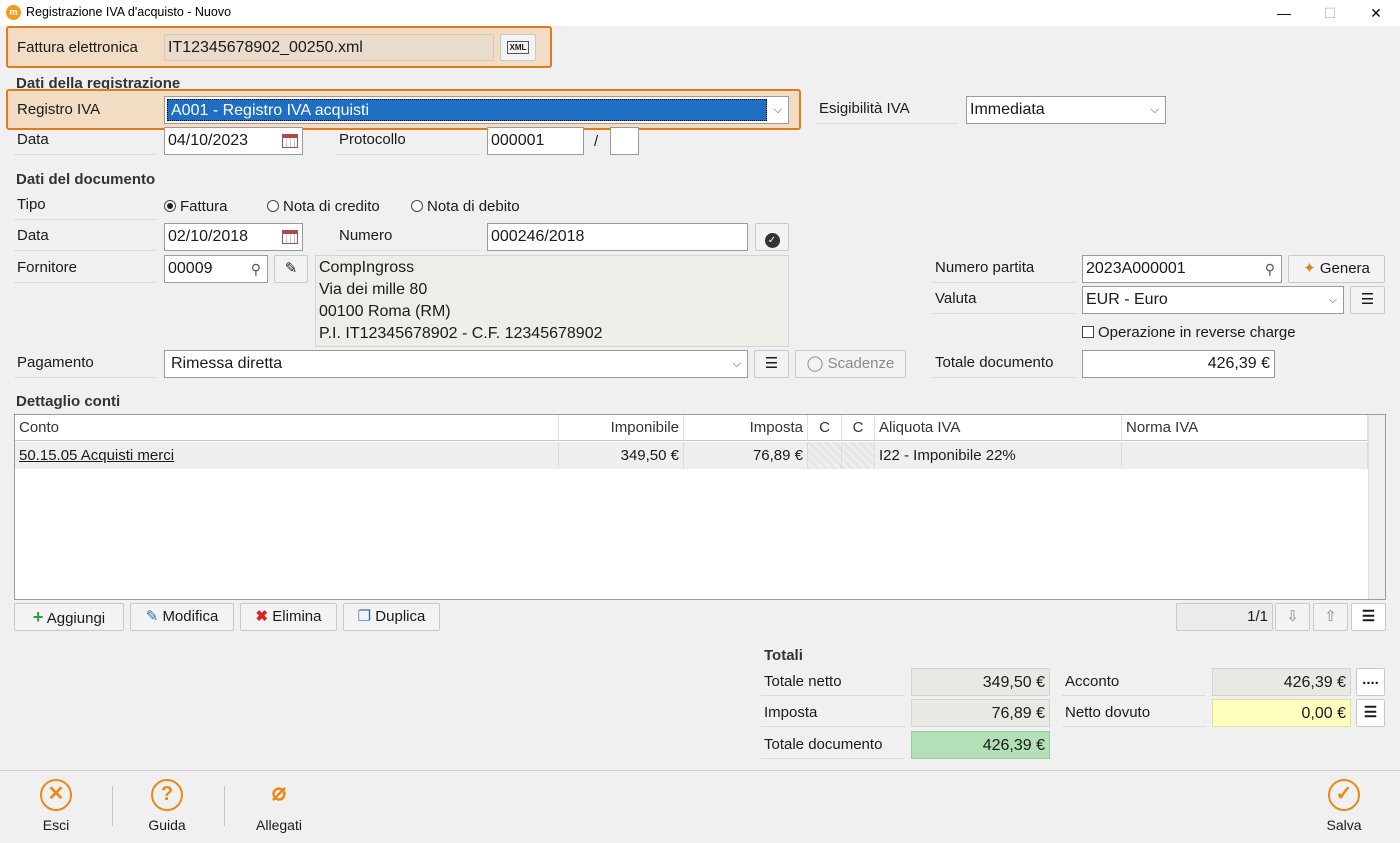 This screenshot has width=1400, height=843. I want to click on data-registrazione-field: 04/10/2023, so click(233, 141).